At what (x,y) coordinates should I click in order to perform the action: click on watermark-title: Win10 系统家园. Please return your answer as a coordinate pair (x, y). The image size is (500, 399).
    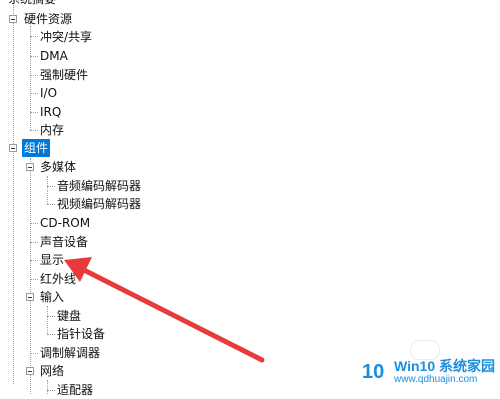
    Looking at the image, I should click on (444, 366).